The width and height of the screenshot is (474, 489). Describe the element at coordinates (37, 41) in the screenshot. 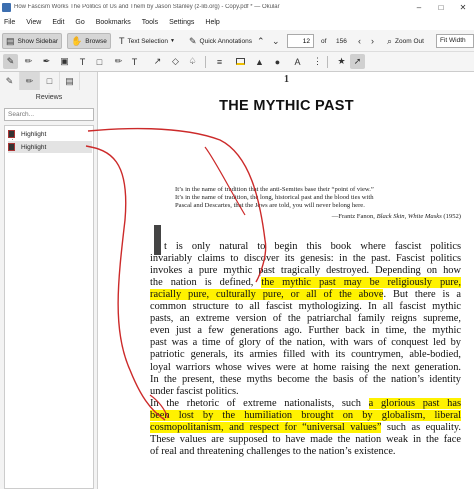

I see `show-sidebar-label: Show Sidebar` at that location.